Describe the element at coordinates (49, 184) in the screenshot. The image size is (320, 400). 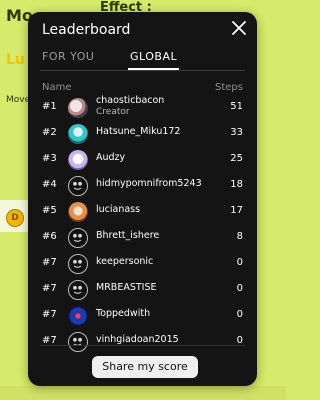
I see `rank-label: #4` at that location.